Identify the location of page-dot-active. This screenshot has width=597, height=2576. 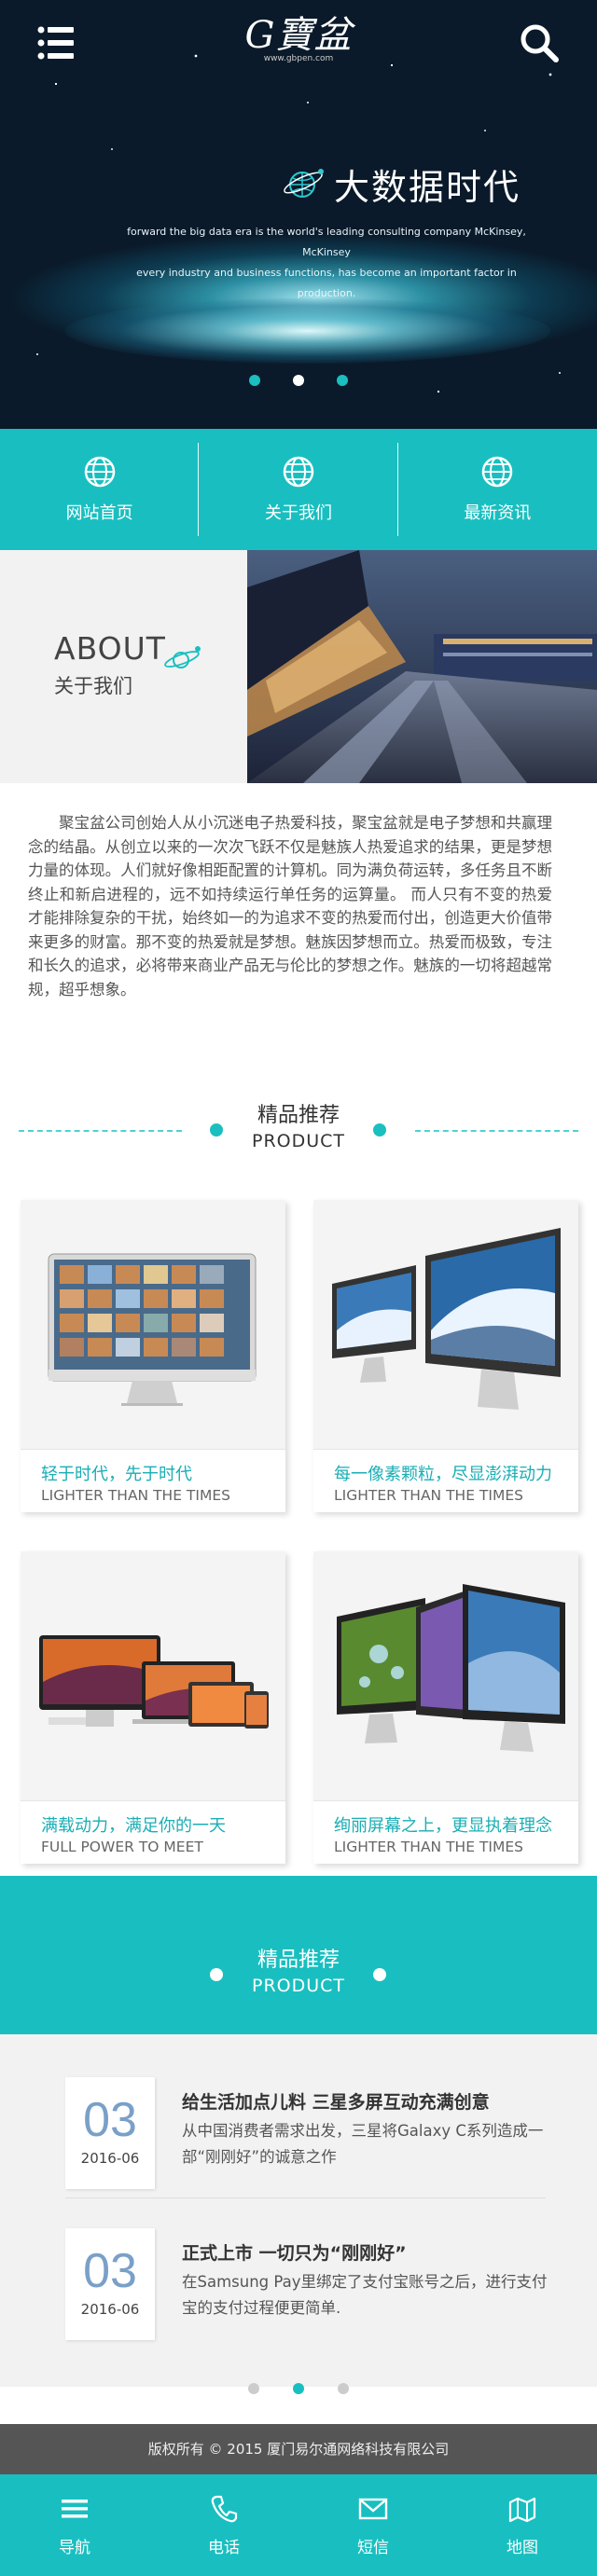
(298, 2388).